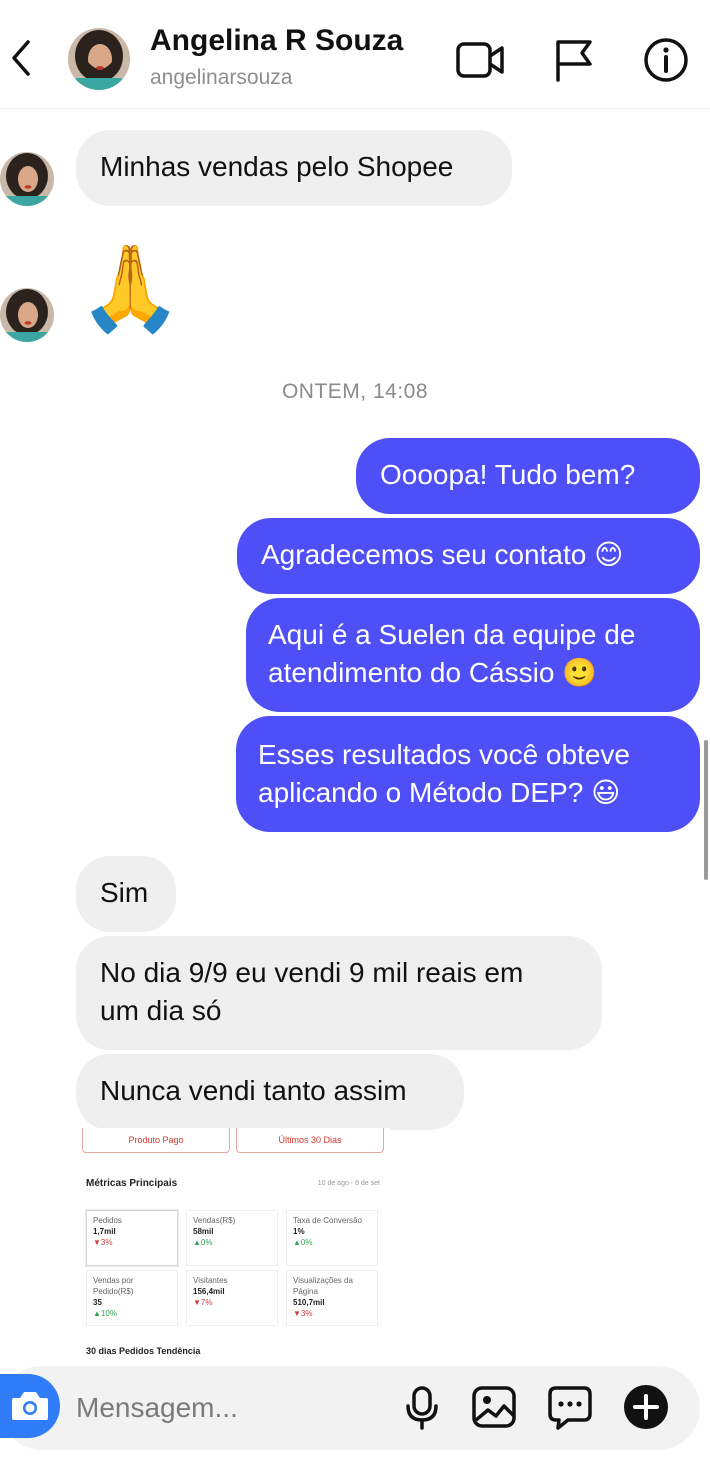  Describe the element at coordinates (706, 810) in the screenshot. I see `scrollbar` at that location.